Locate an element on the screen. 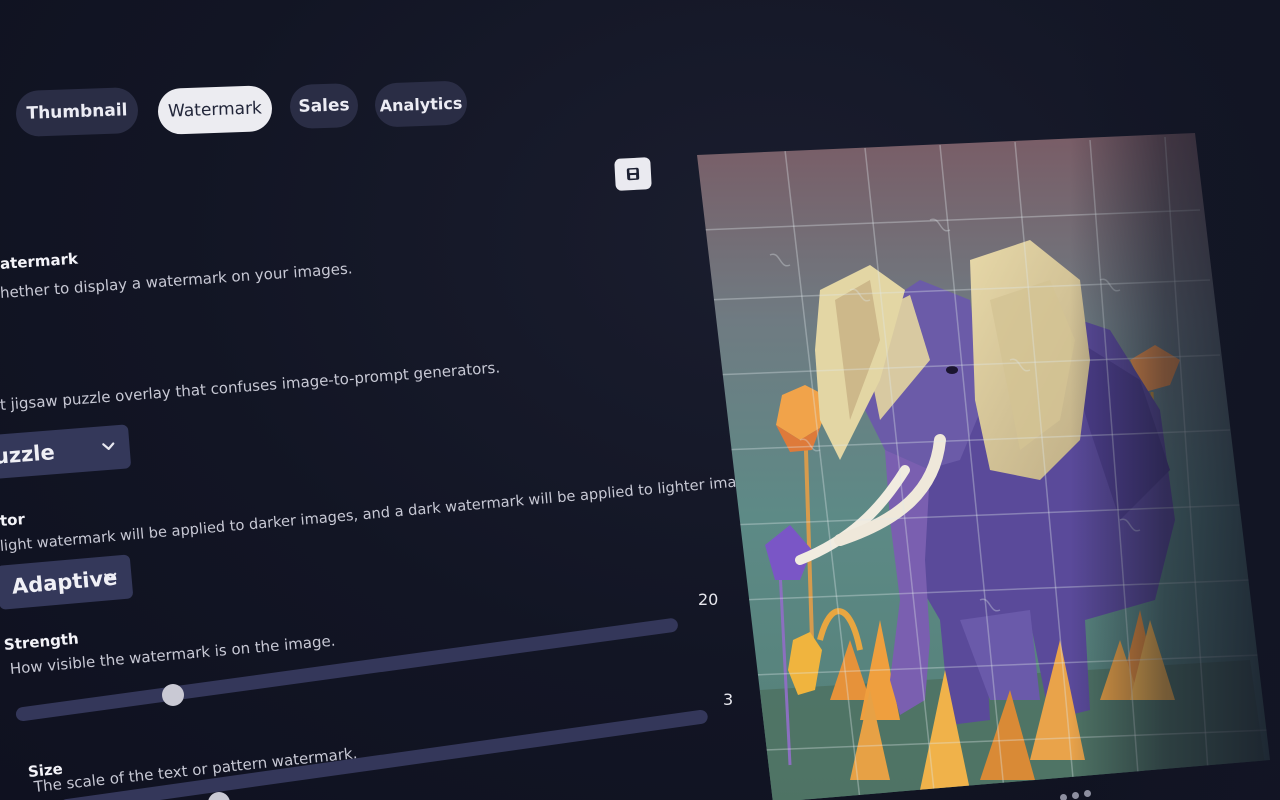  save-icon is located at coordinates (633, 174).